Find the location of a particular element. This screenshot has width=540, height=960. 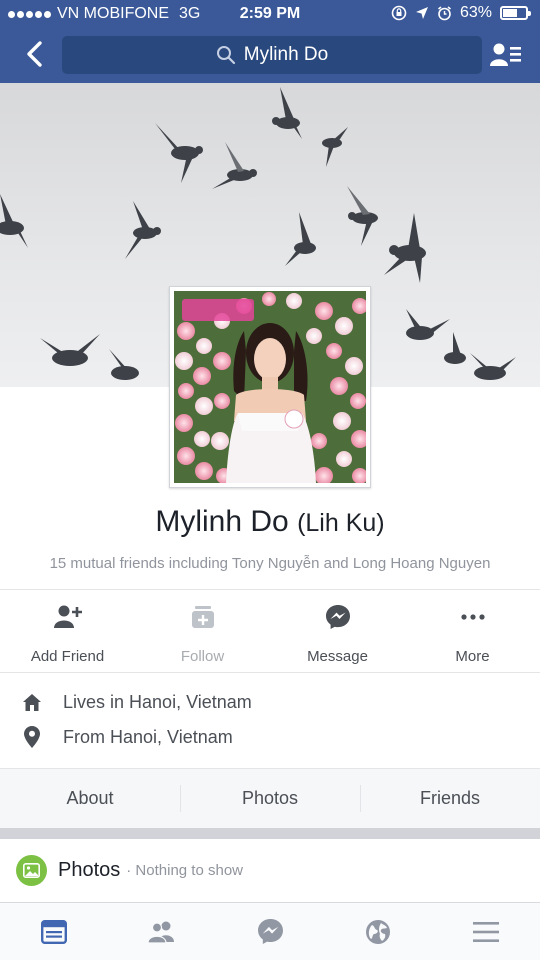

home-icon is located at coordinates (32, 702).